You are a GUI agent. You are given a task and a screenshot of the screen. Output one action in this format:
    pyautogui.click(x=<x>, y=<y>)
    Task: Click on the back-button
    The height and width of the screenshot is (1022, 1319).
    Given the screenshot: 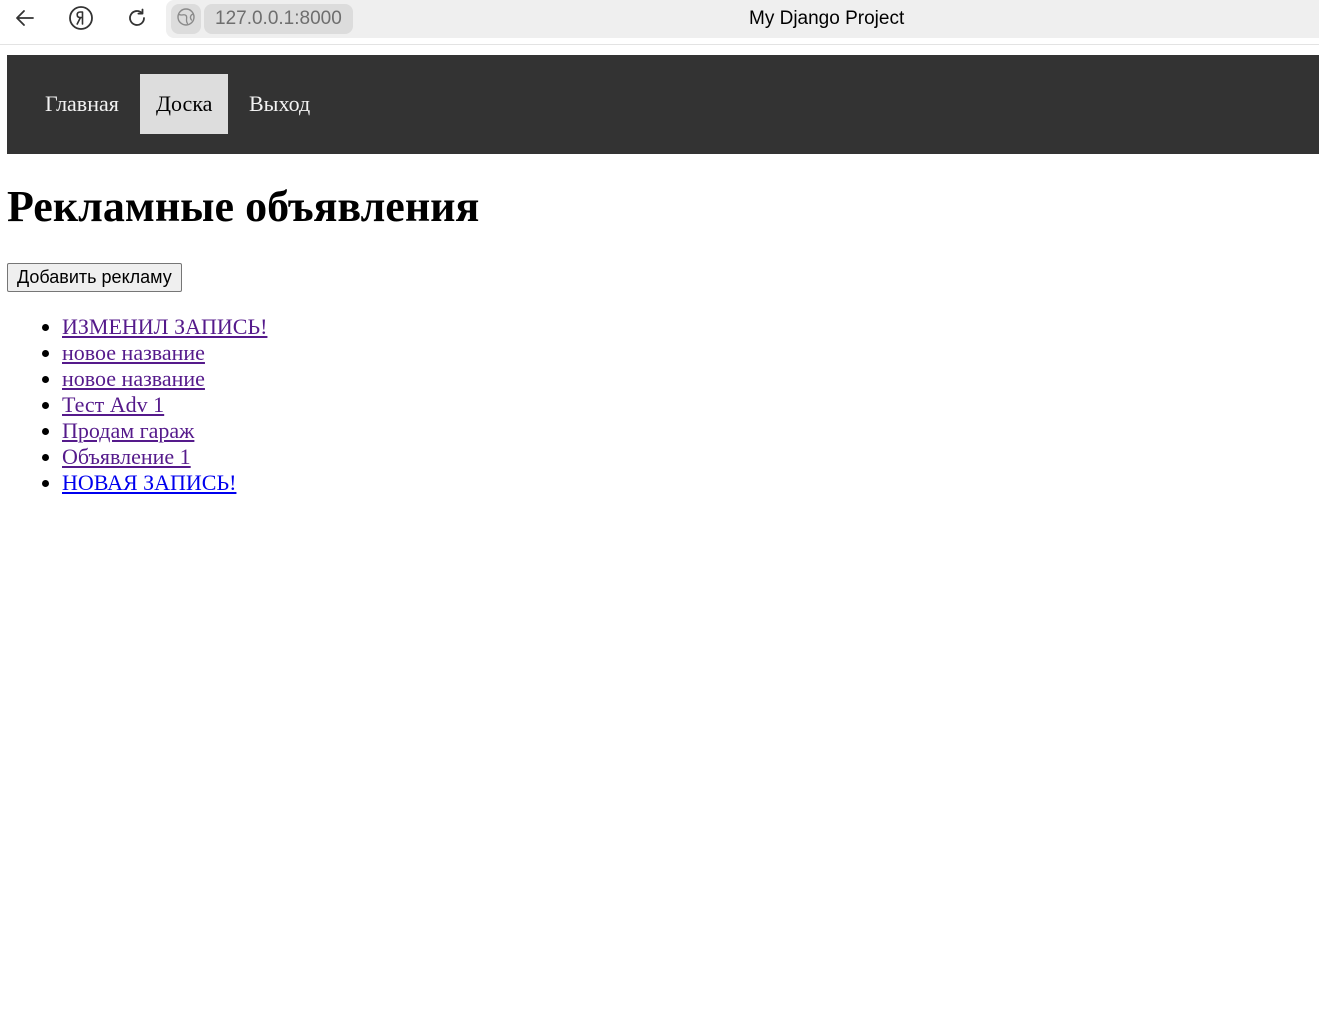 What is the action you would take?
    pyautogui.click(x=25, y=20)
    